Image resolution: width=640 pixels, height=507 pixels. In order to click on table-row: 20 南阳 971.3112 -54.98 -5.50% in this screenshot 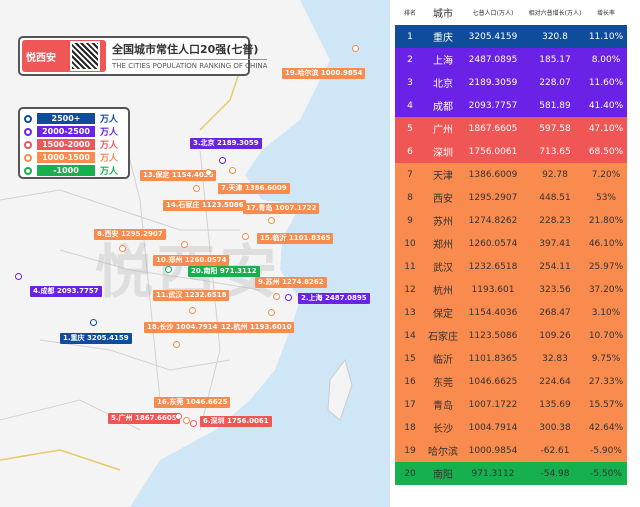, I will do `click(511, 473)`.